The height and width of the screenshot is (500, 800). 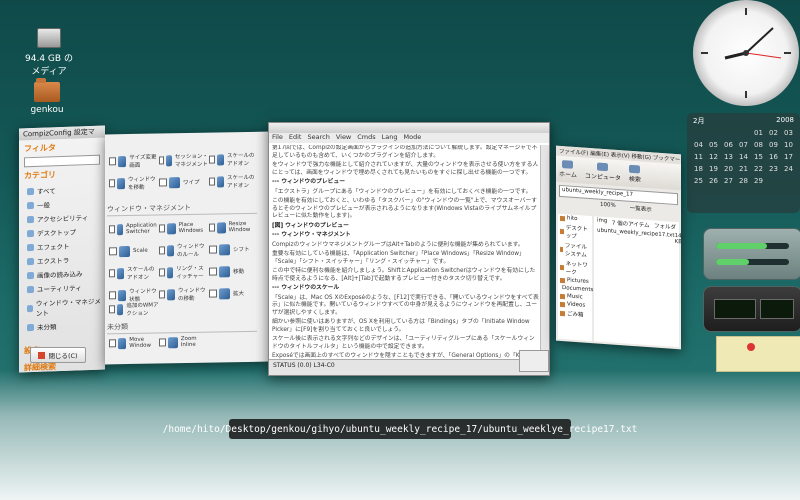 What do you see at coordinates (743, 169) in the screenshot?
I see `calendar-day: 21` at bounding box center [743, 169].